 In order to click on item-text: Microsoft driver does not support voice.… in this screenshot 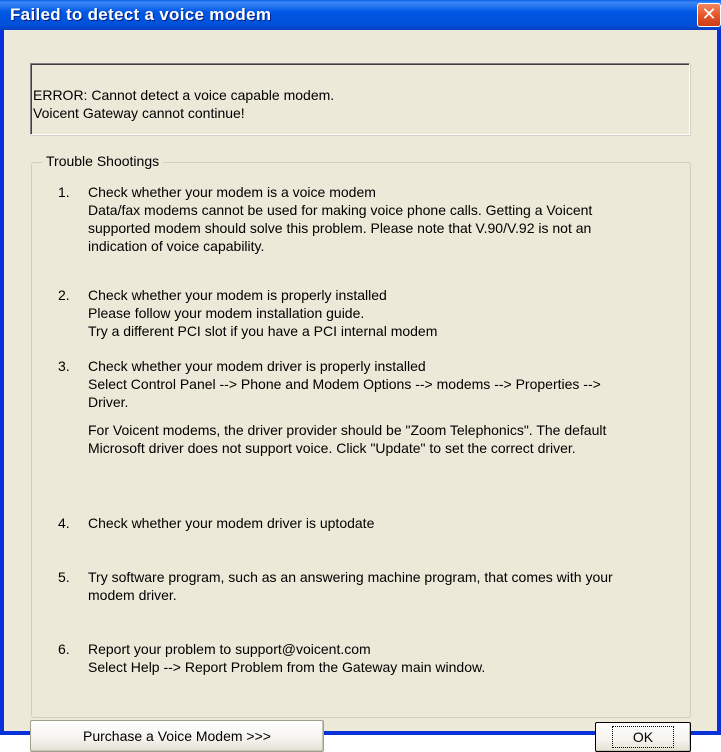, I will do `click(332, 448)`.